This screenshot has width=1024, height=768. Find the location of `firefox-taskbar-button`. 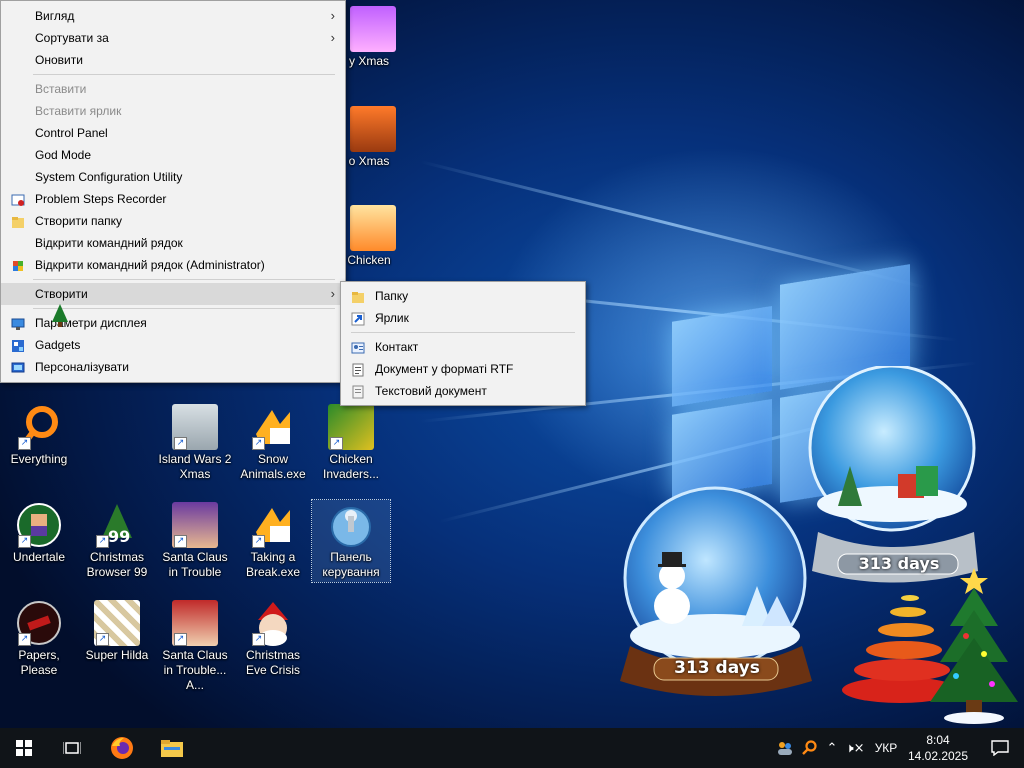

firefox-taskbar-button is located at coordinates (122, 748).